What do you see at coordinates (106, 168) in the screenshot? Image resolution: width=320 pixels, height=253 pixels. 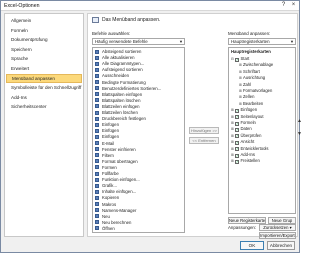 I see `command-item: Formen` at bounding box center [106, 168].